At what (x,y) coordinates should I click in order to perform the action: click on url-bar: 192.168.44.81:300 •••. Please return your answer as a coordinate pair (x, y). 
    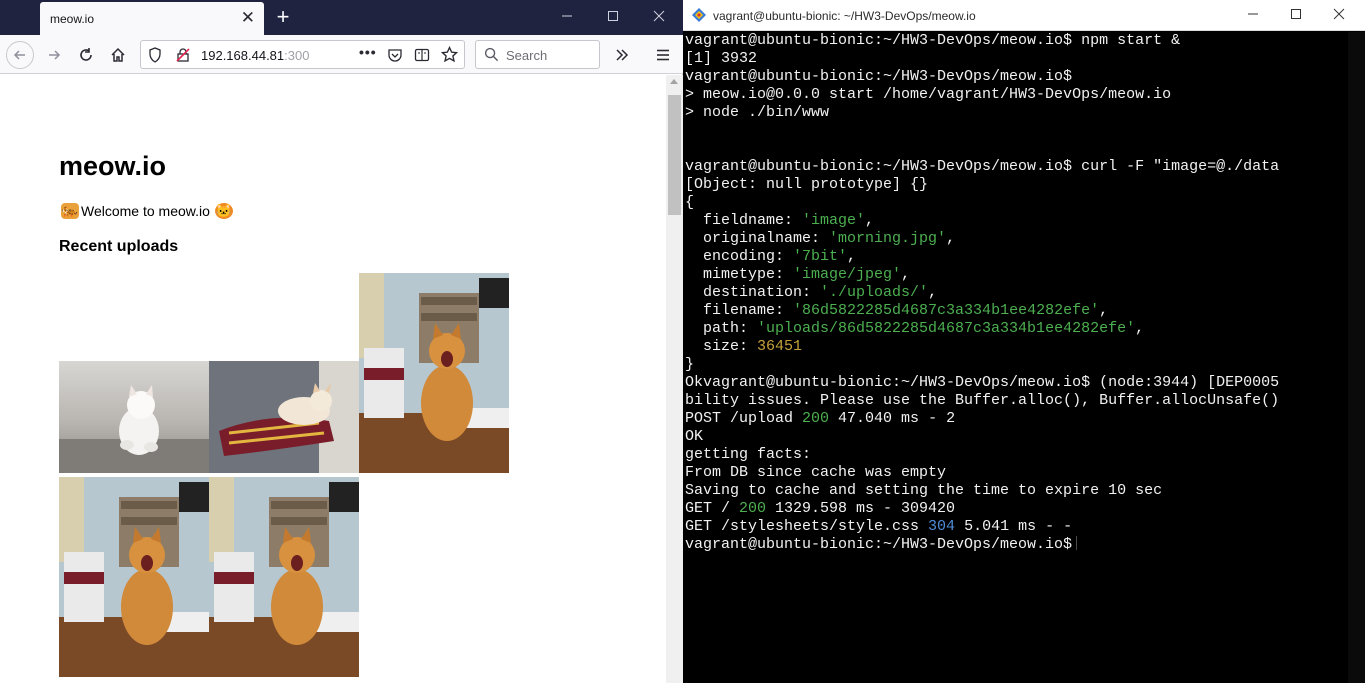
    Looking at the image, I should click on (302, 54).